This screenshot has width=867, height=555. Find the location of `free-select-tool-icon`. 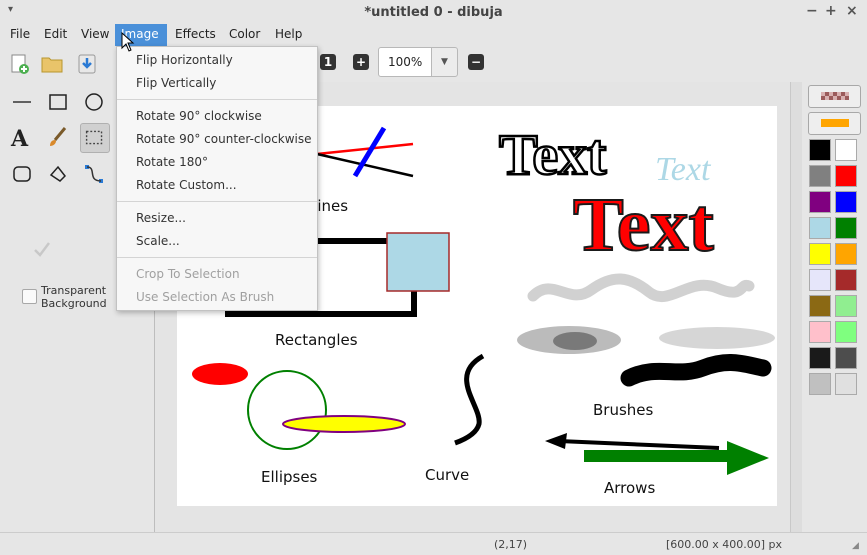

free-select-tool-icon is located at coordinates (58, 174).